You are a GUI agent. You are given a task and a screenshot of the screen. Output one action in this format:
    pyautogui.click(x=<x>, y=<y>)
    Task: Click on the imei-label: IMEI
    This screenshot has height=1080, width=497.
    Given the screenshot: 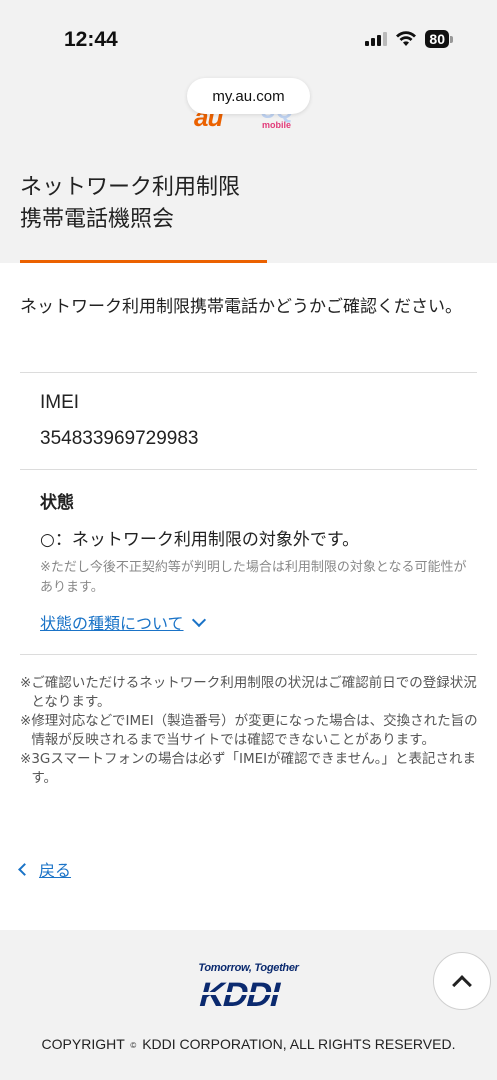 What is the action you would take?
    pyautogui.click(x=60, y=402)
    